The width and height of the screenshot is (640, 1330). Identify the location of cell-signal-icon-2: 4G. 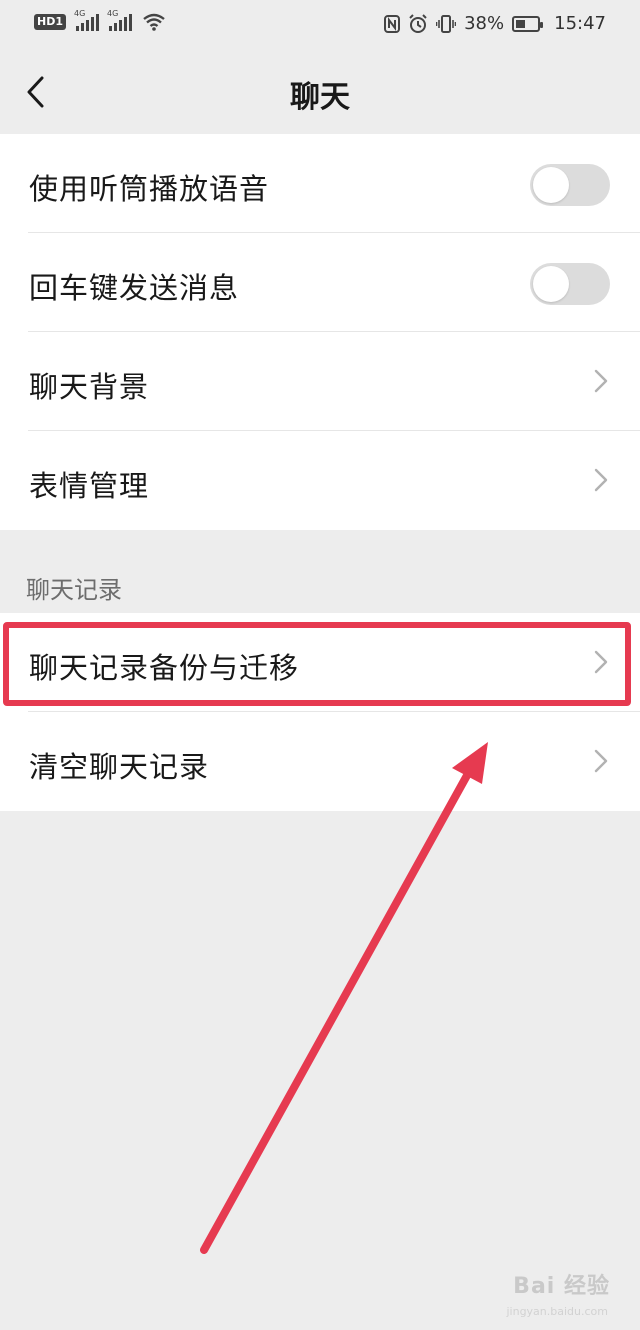
(119, 20).